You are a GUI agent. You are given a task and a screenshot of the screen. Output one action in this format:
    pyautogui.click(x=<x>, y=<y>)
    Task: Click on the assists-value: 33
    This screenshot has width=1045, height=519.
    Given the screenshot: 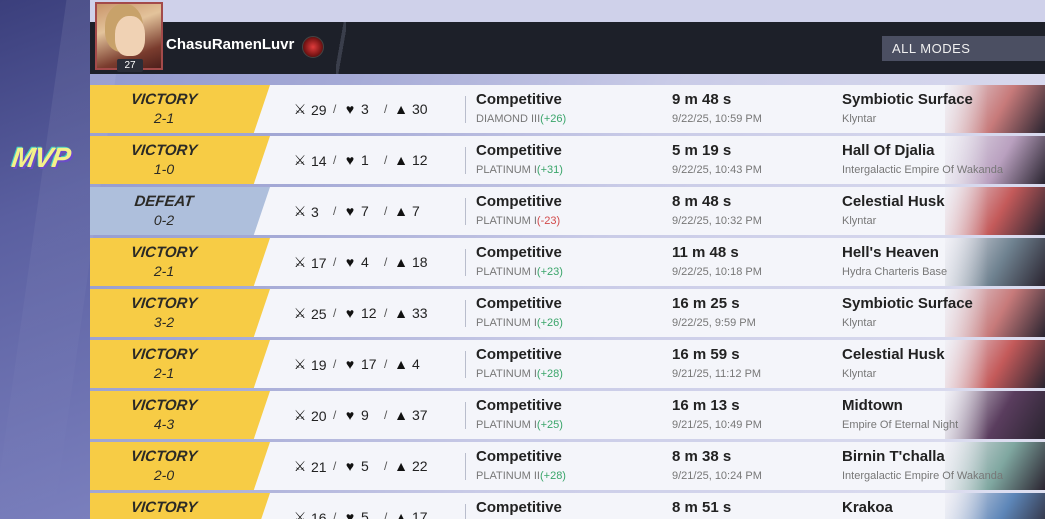 What is the action you would take?
    pyautogui.click(x=420, y=313)
    